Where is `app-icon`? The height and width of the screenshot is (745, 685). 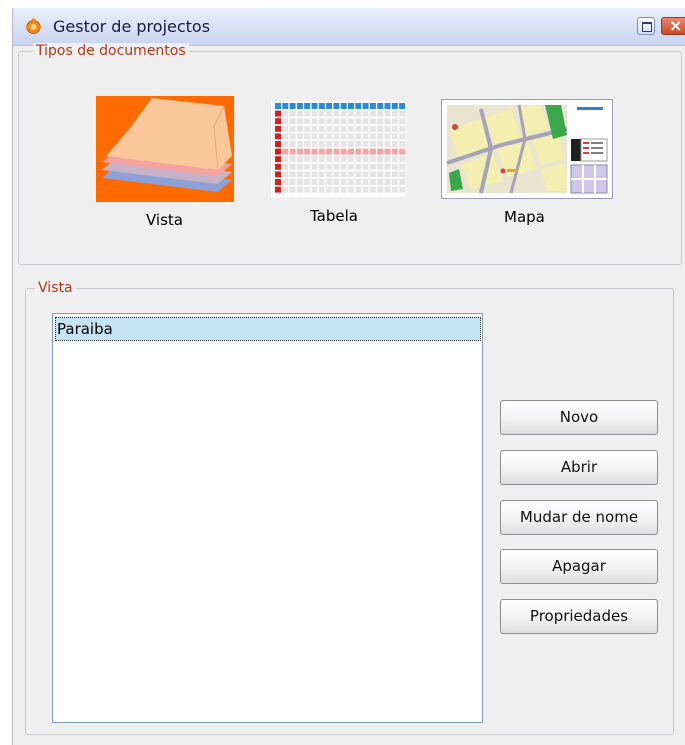
app-icon is located at coordinates (33, 26).